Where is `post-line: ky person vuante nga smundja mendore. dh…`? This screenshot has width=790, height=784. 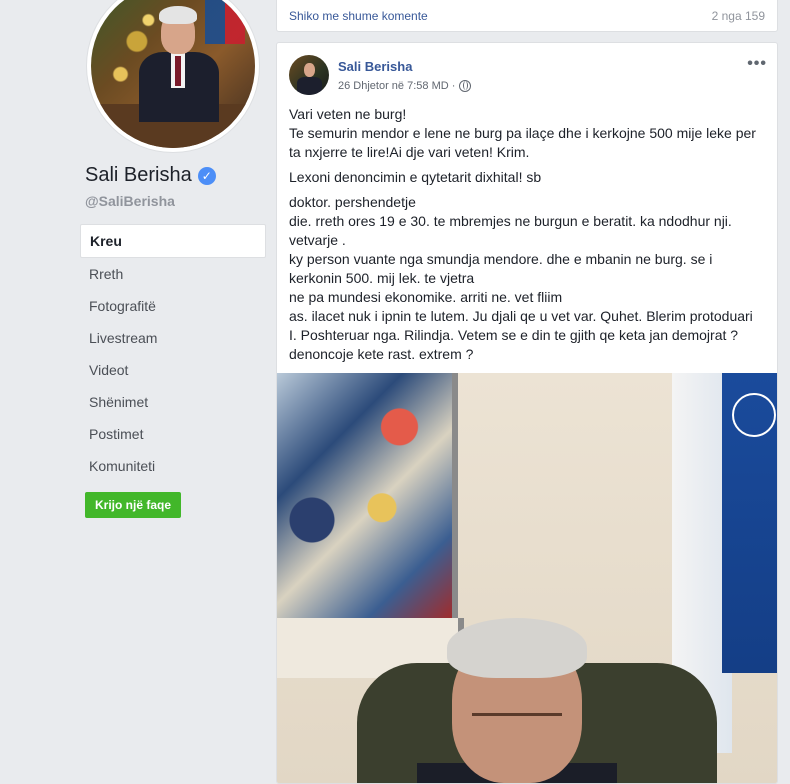 post-line: ky person vuante nga smundja mendore. dh… is located at coordinates (501, 259).